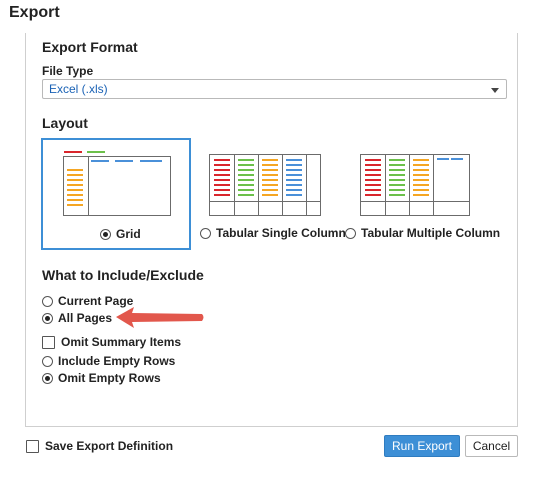 Image resolution: width=543 pixels, height=502 pixels. What do you see at coordinates (431, 233) in the screenshot?
I see `layout-label-tabular-multiple: Tabular Multiple Column` at bounding box center [431, 233].